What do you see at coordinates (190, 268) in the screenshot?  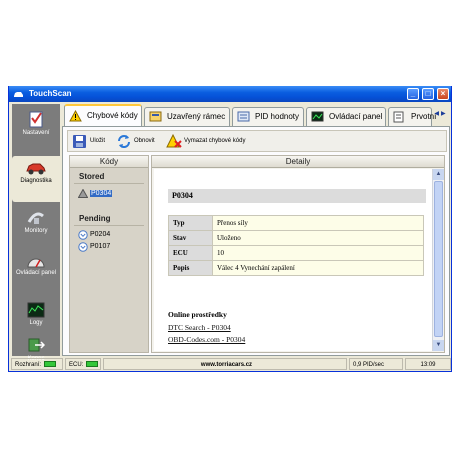 I see `row-key: Popis` at bounding box center [190, 268].